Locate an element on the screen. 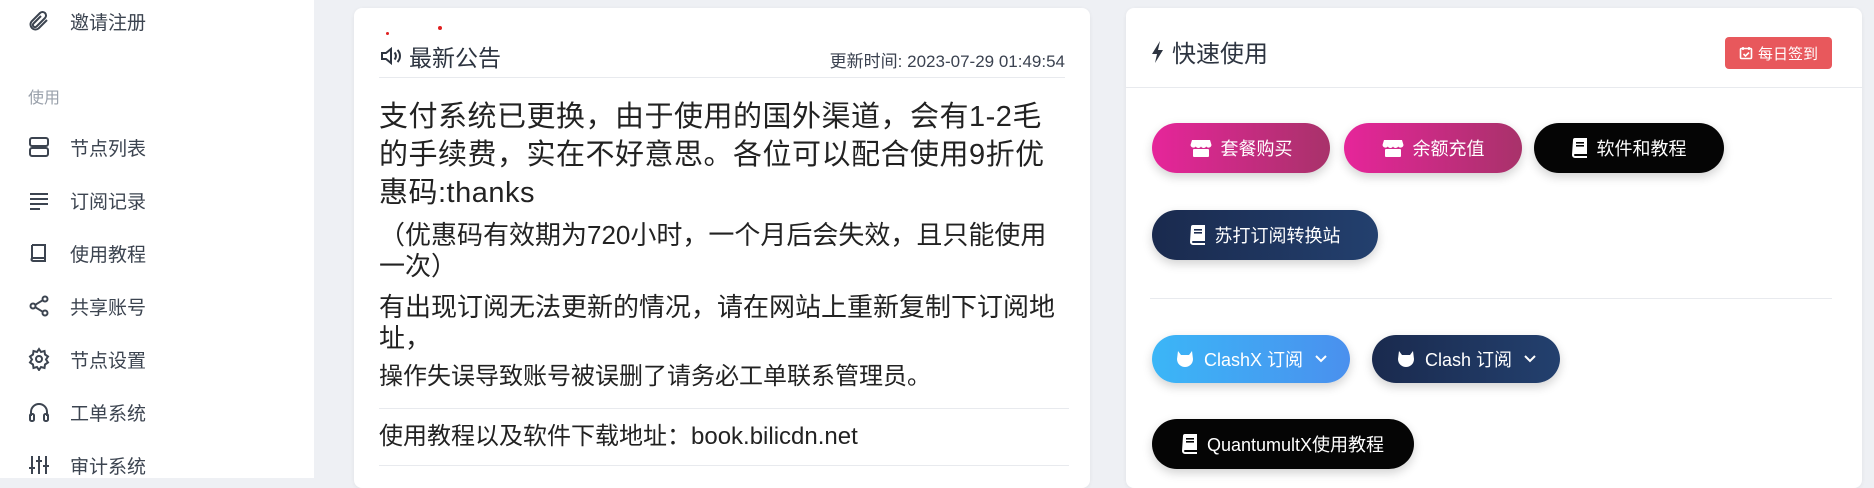 The image size is (1874, 488). sidebar-item-label: 使用教程 is located at coordinates (108, 255).